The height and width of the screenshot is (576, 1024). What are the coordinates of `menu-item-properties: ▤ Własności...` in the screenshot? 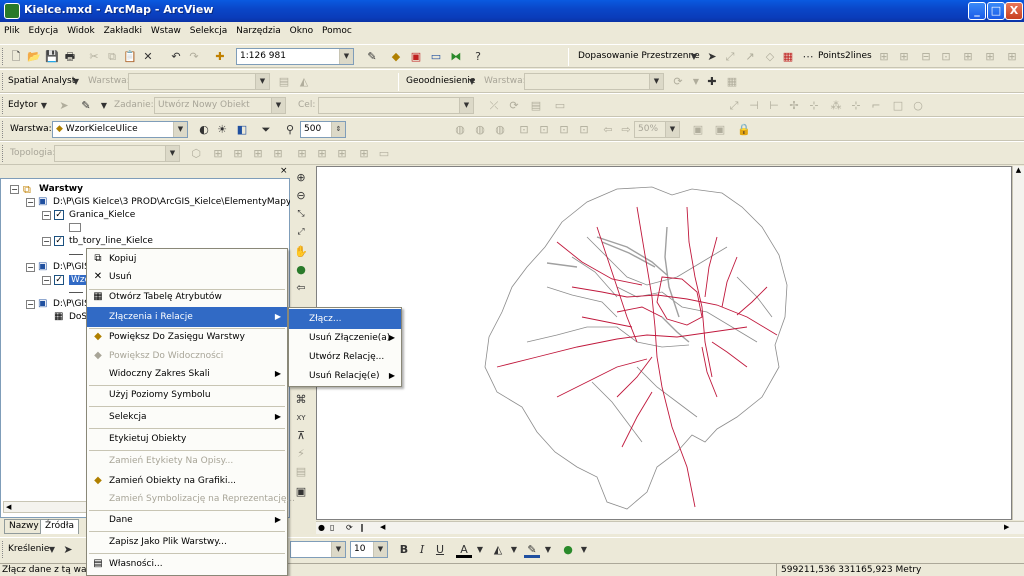 It's located at (187, 564).